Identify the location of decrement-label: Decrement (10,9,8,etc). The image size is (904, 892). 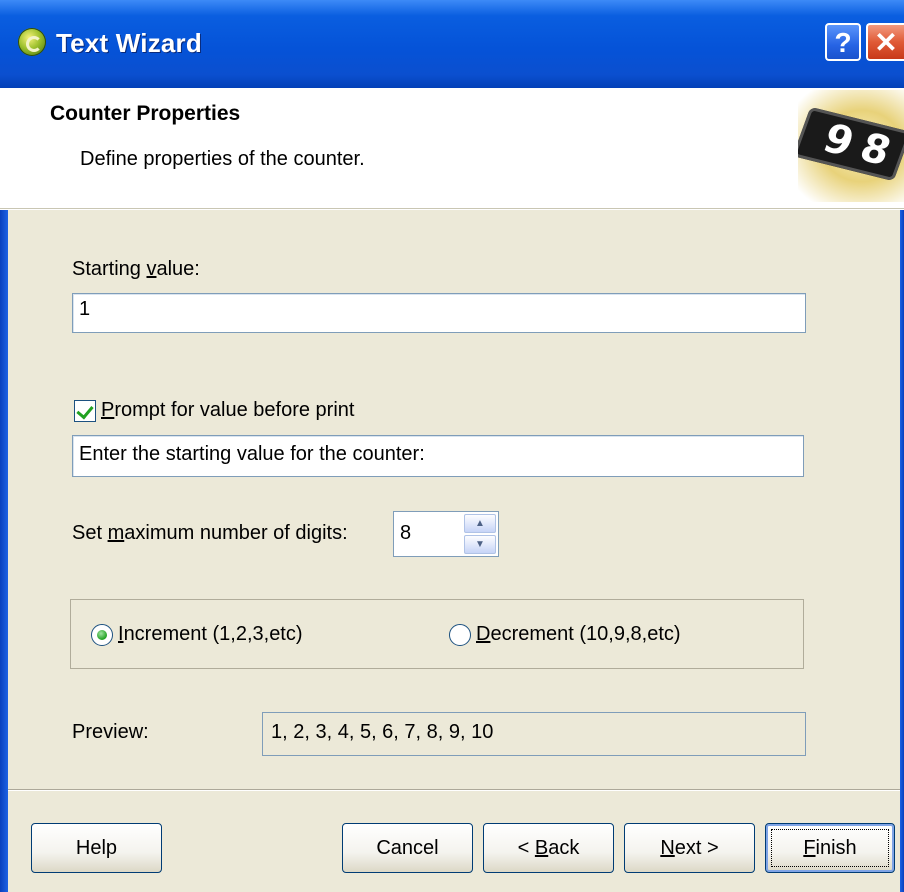
(578, 634).